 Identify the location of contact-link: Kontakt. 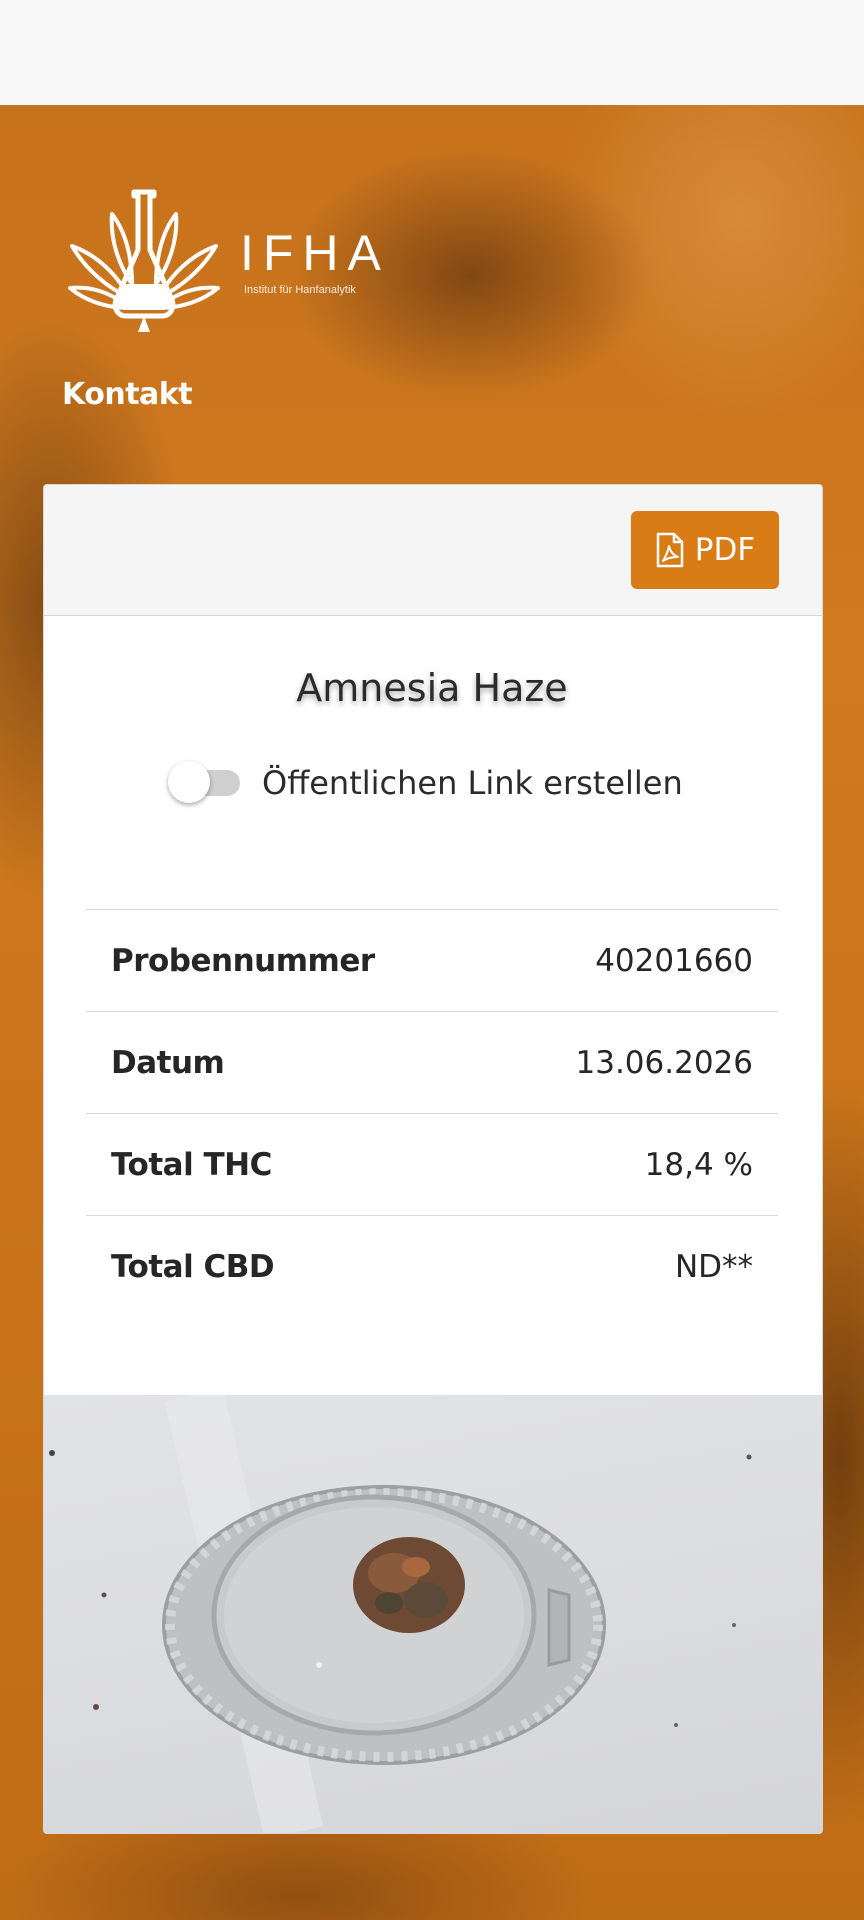
(127, 394).